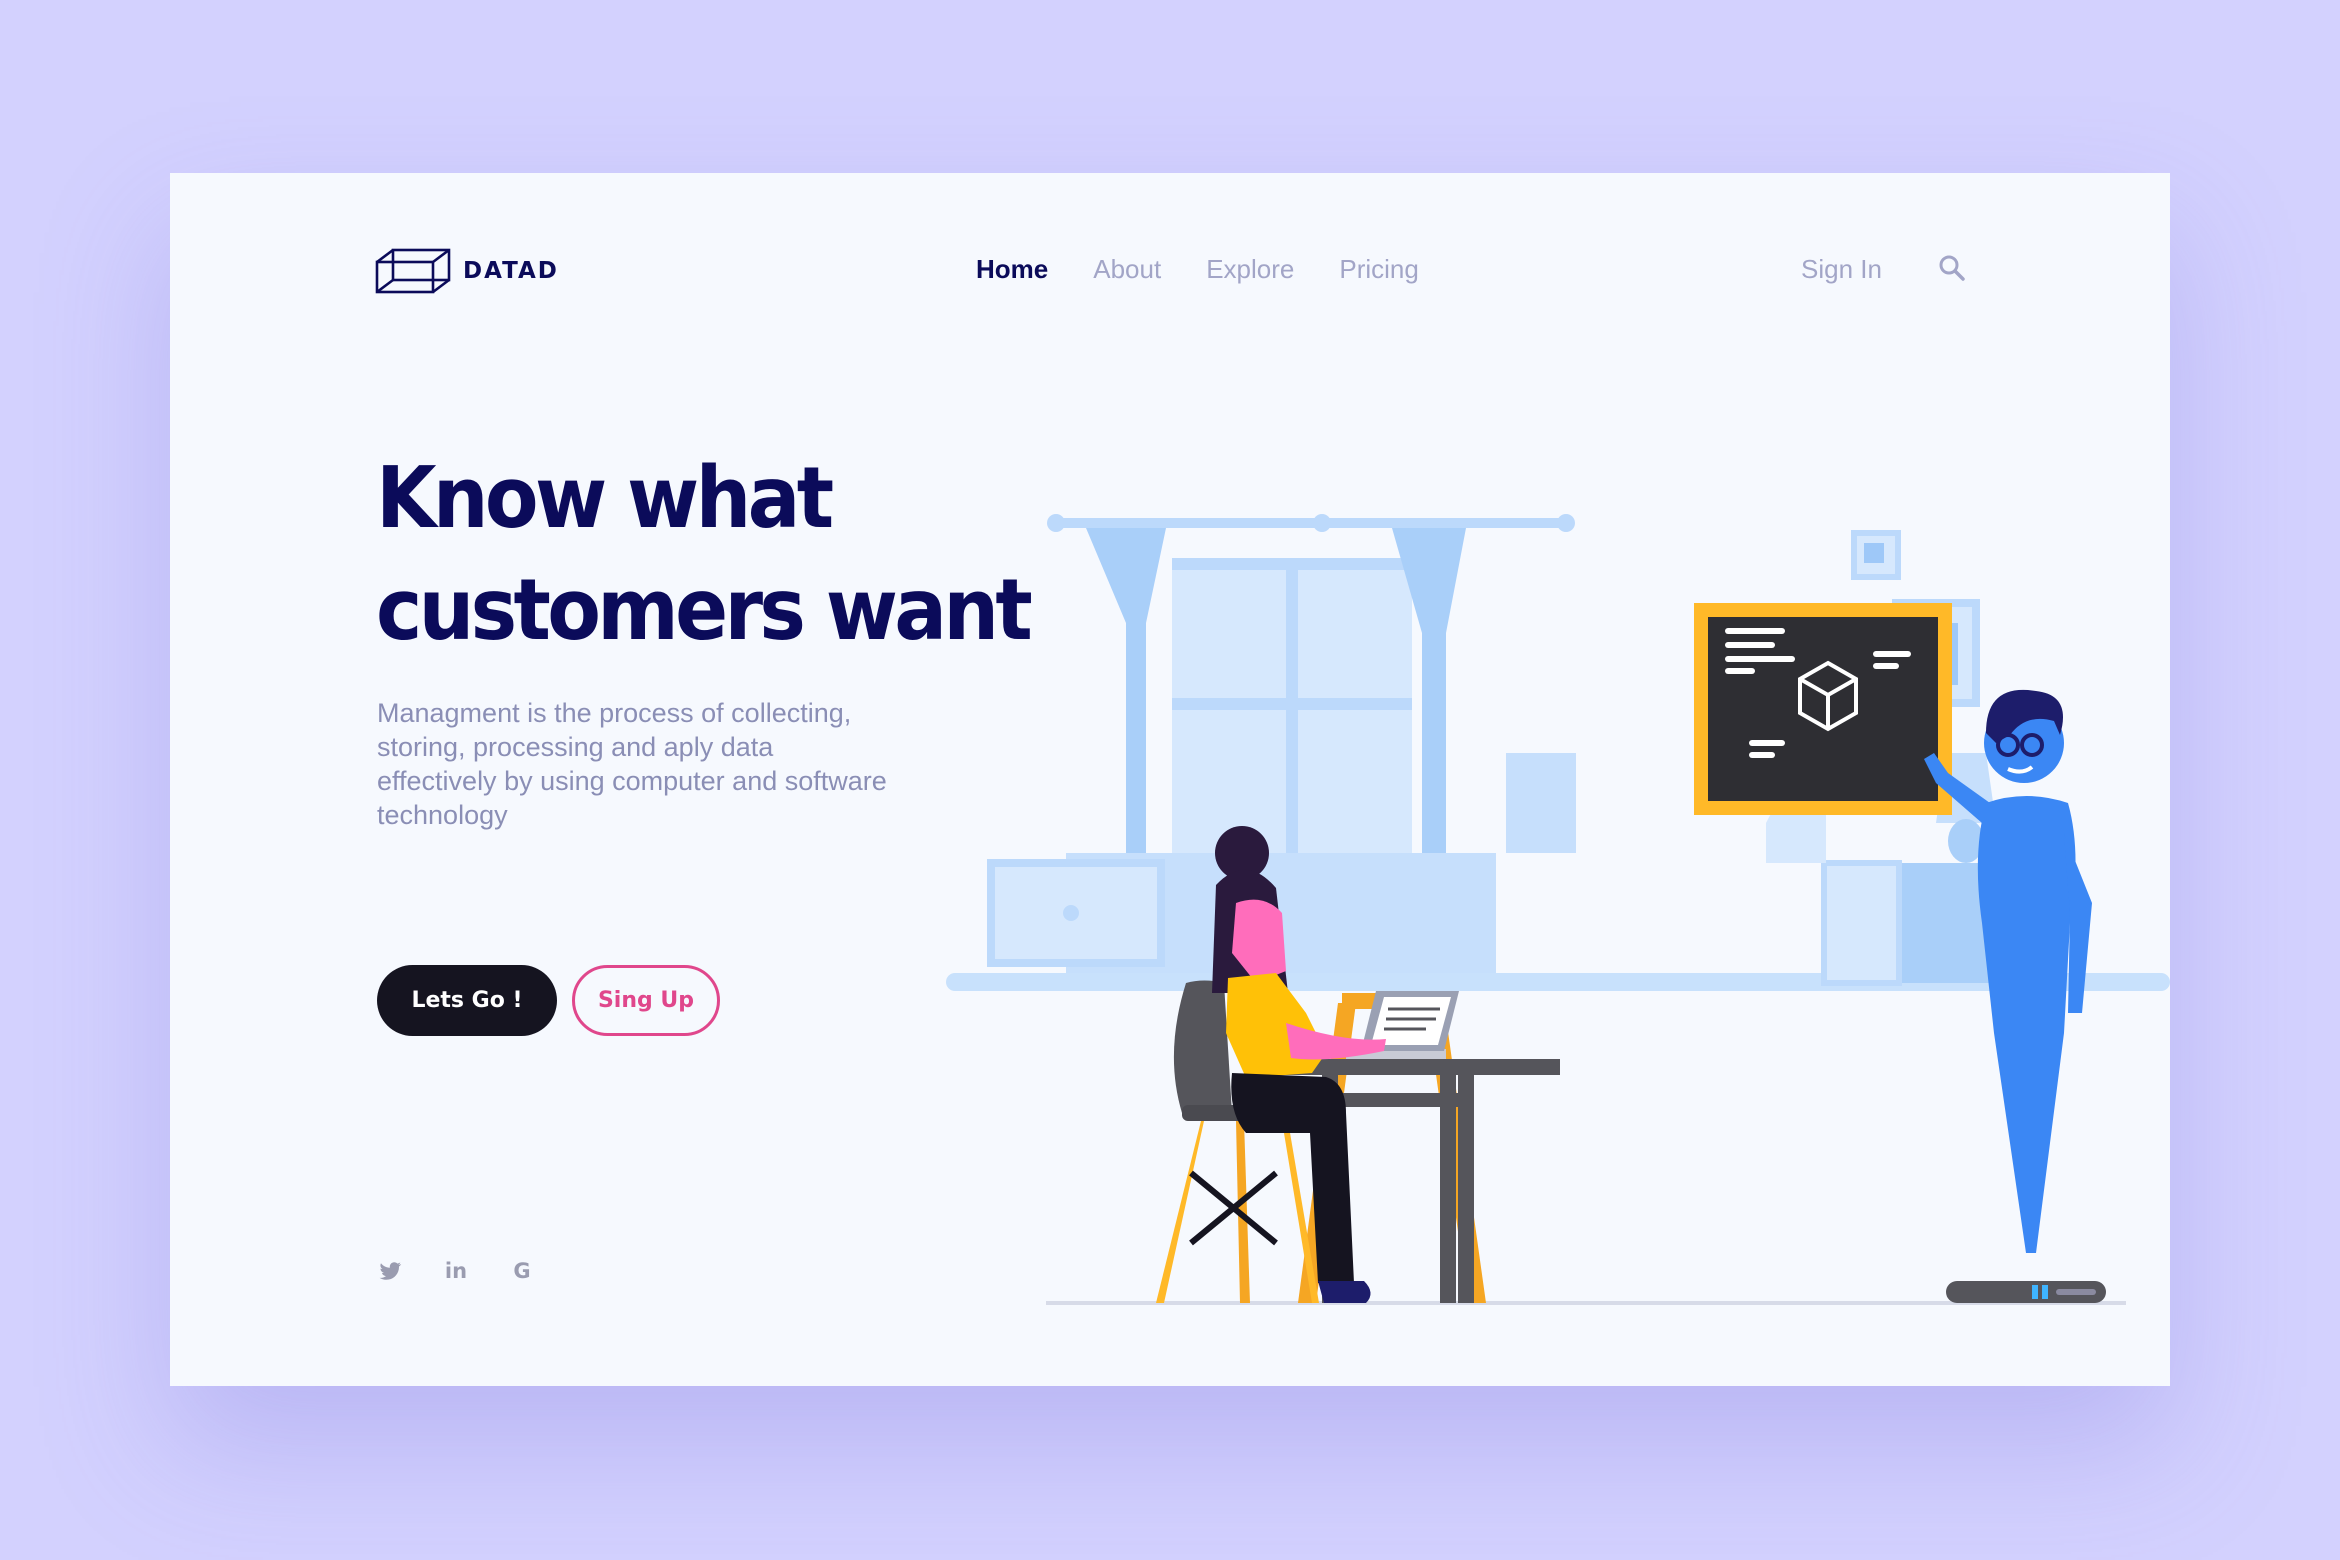  I want to click on search-icon, so click(1952, 268).